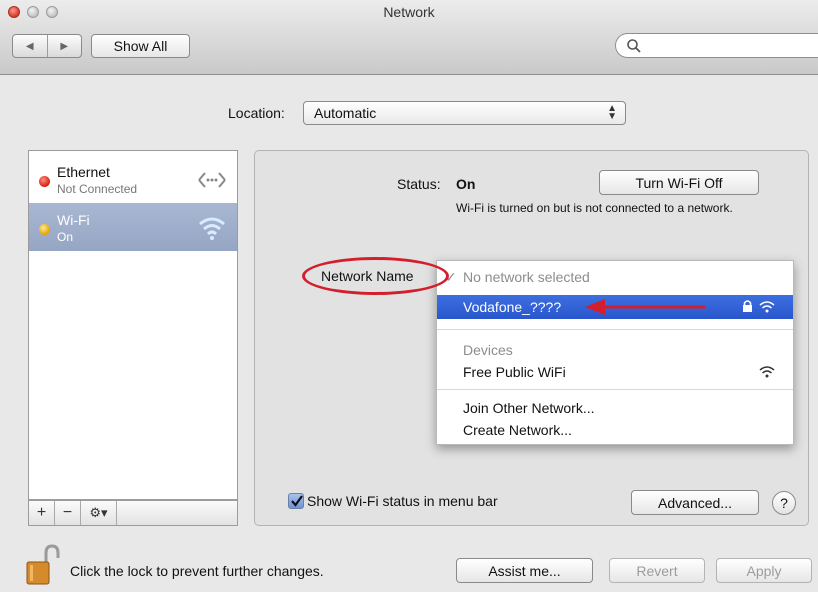 Image resolution: width=818 pixels, height=592 pixels. What do you see at coordinates (419, 184) in the screenshot?
I see `status-label: Status:` at bounding box center [419, 184].